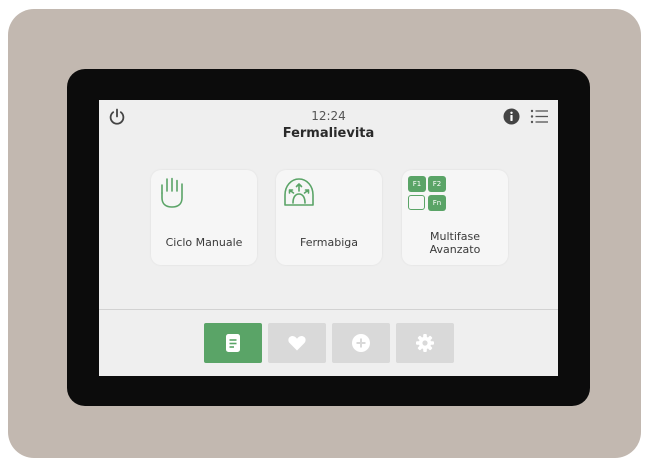 The height and width of the screenshot is (461, 645). I want to click on card-multifase-avanzato: F1 F2 Fn Multifase Avanzato, so click(455, 217).